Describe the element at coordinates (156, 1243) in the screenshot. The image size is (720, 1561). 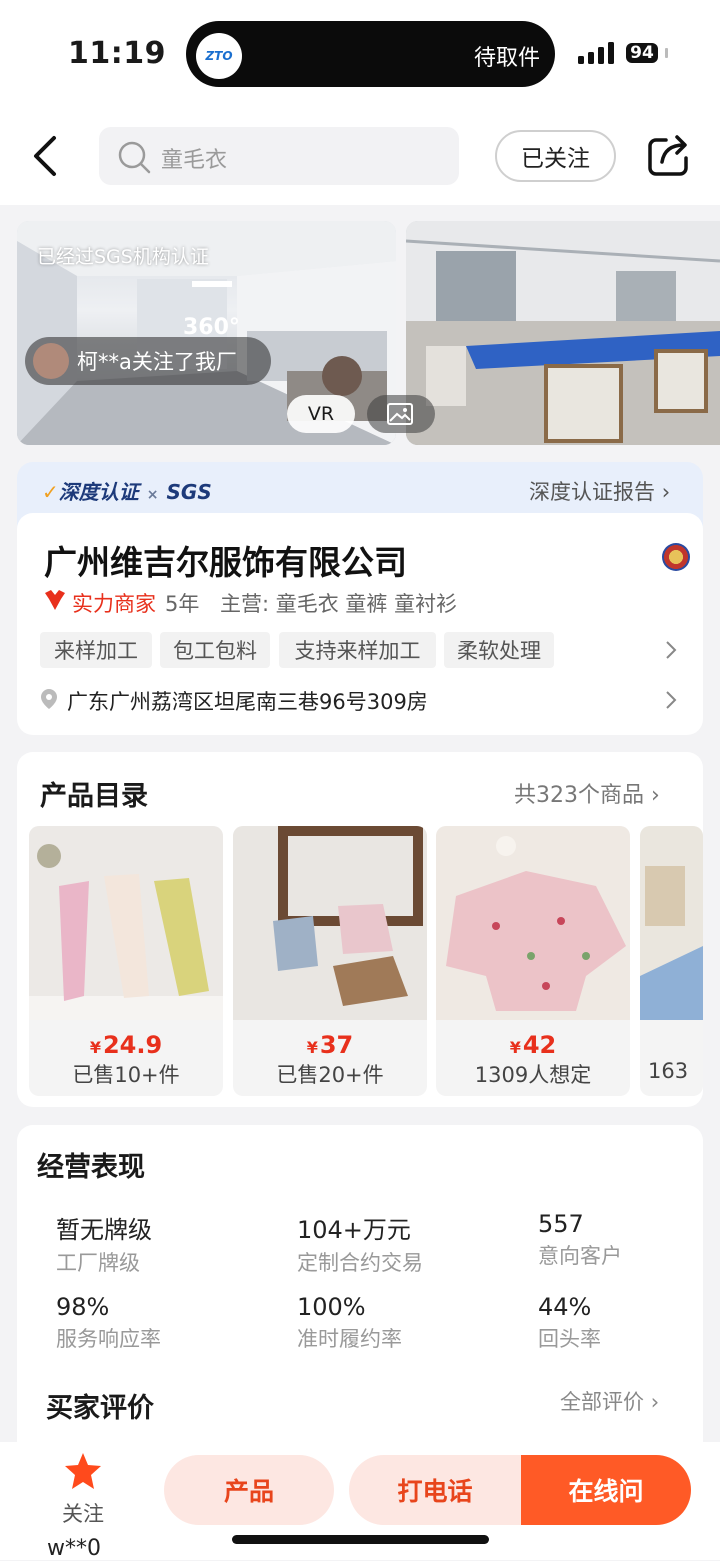
I see `stat-factory-level: 暂无牌级 工厂牌级` at that location.